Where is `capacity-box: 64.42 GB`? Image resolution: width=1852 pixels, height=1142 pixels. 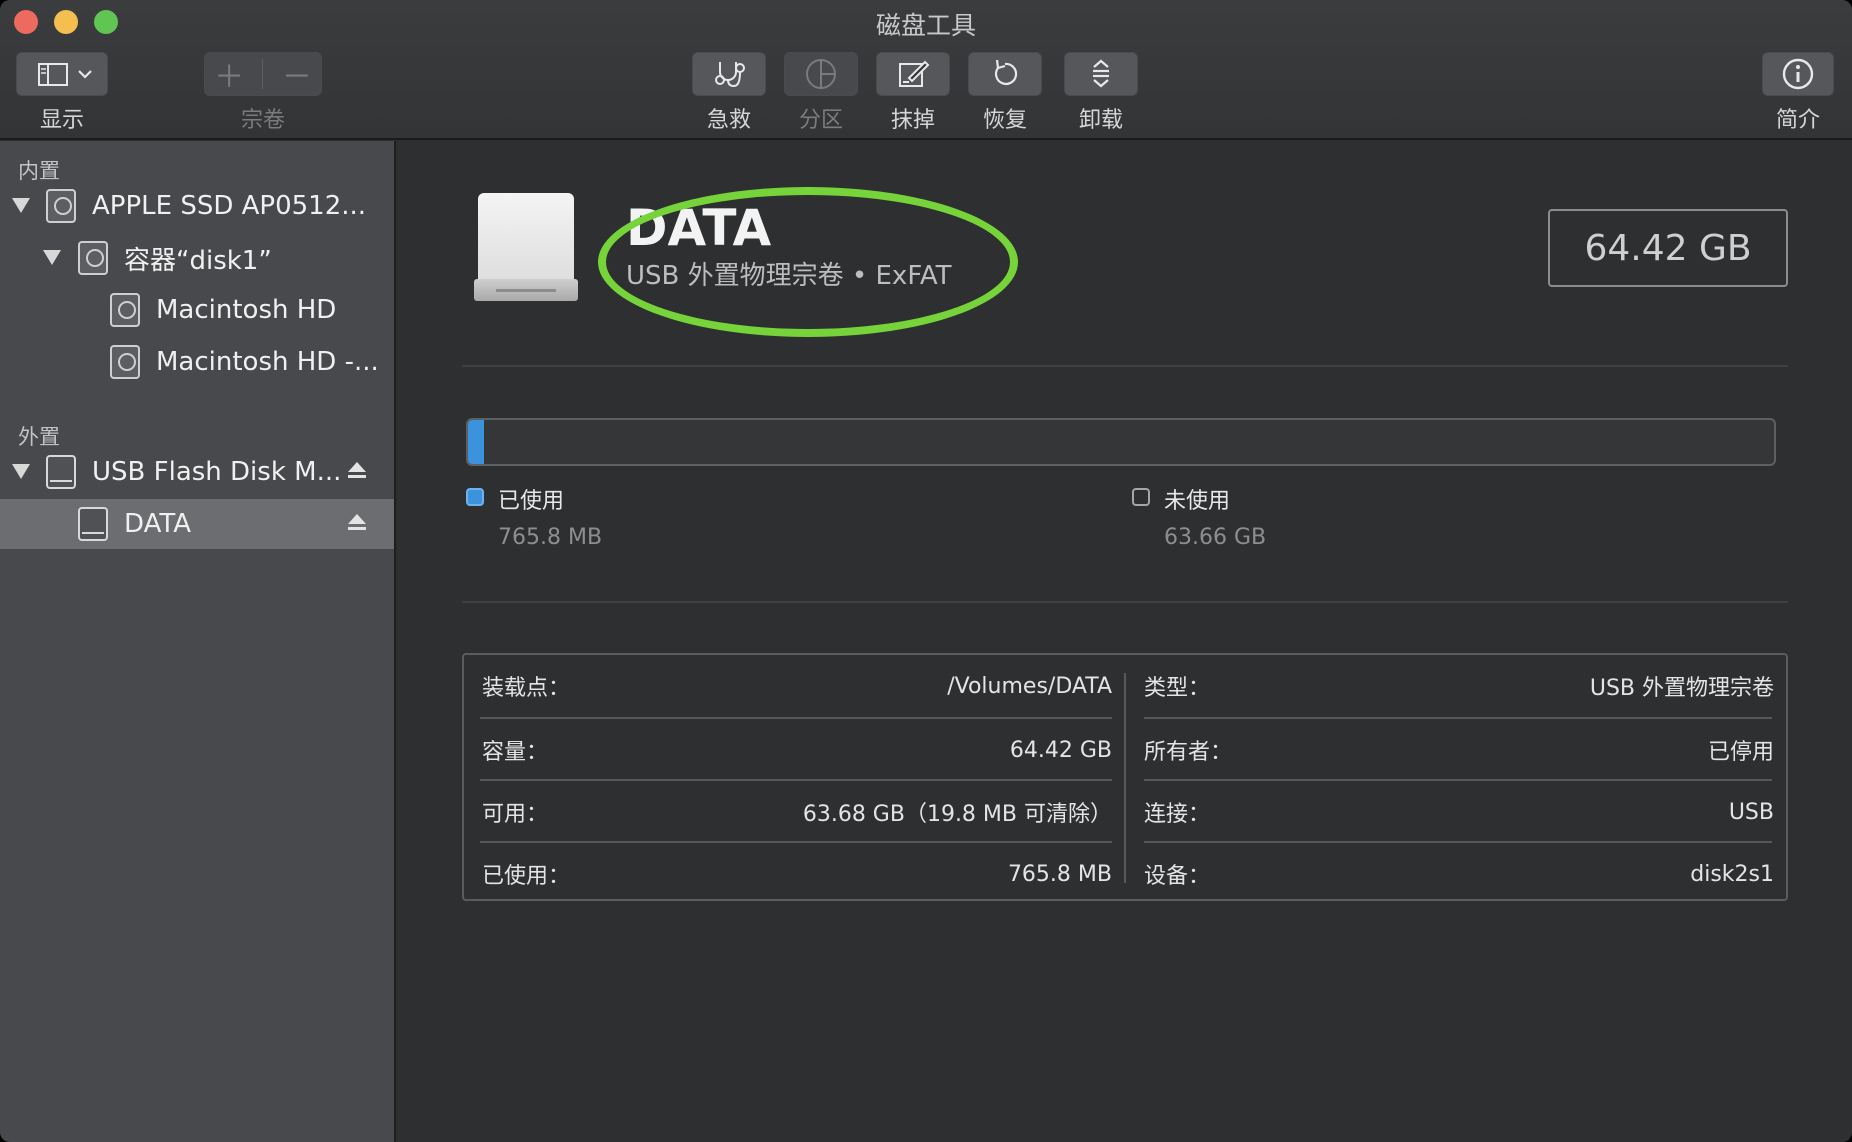
capacity-box: 64.42 GB is located at coordinates (1668, 248).